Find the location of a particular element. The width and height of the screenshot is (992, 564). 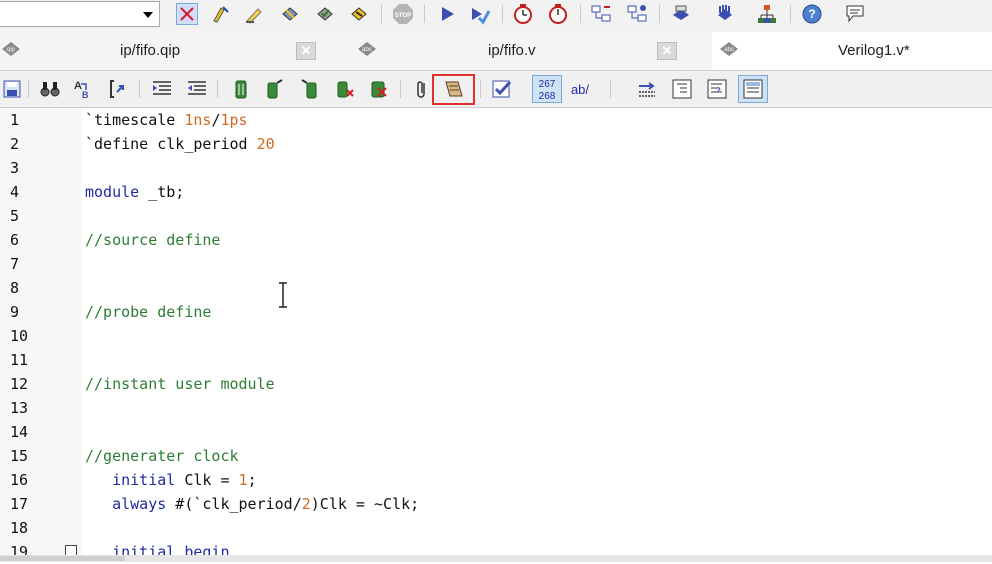

code-text: //source define is located at coordinates (152, 240).